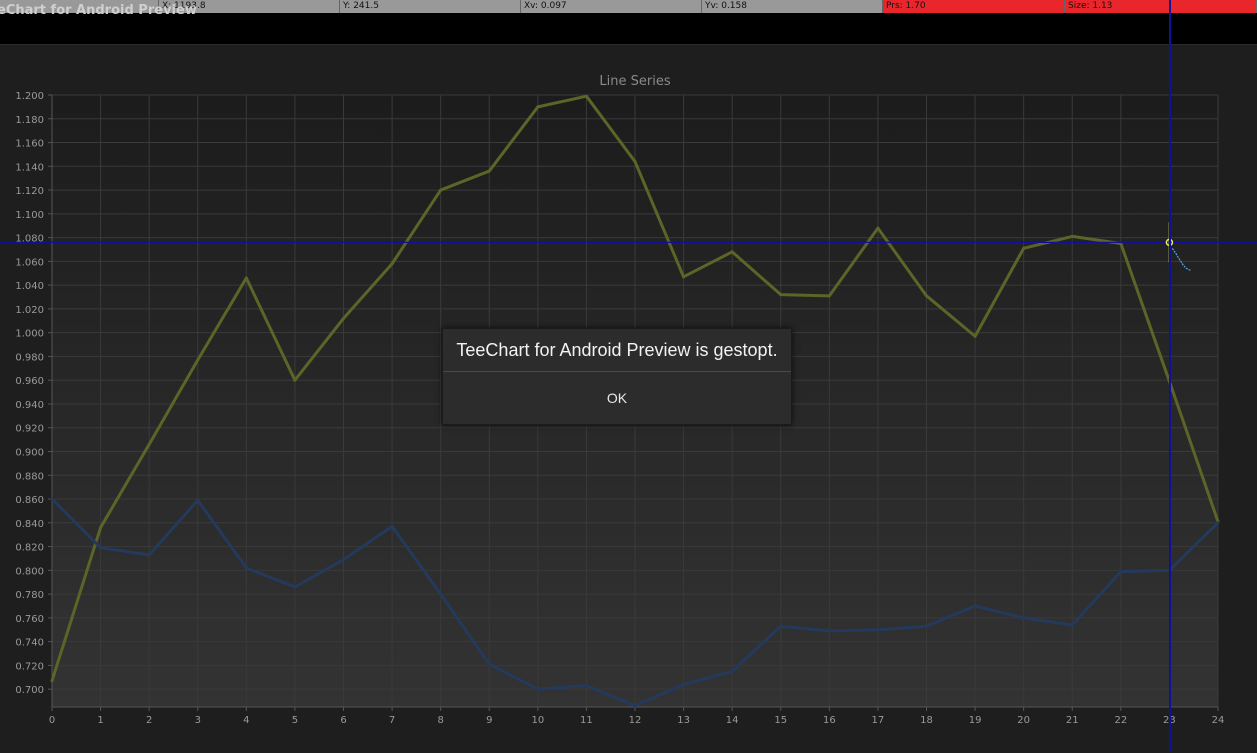  I want to click on x-tick-label: 13, so click(683, 720).